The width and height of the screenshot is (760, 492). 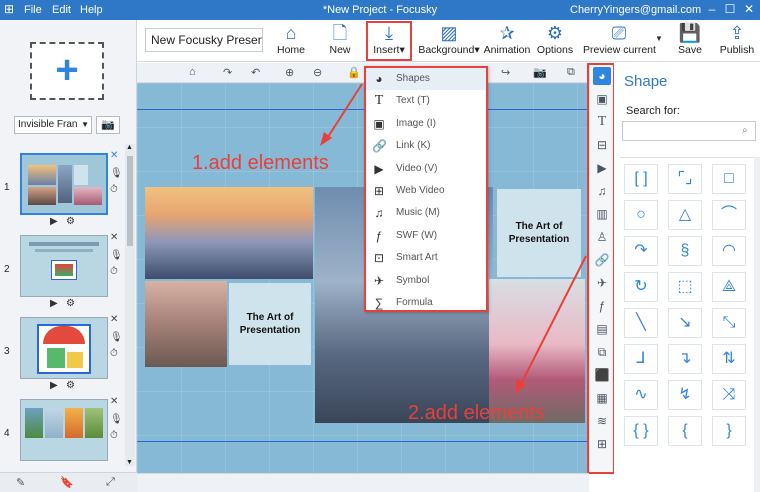 What do you see at coordinates (641, 215) in the screenshot?
I see `circle-shape-icon: ○` at bounding box center [641, 215].